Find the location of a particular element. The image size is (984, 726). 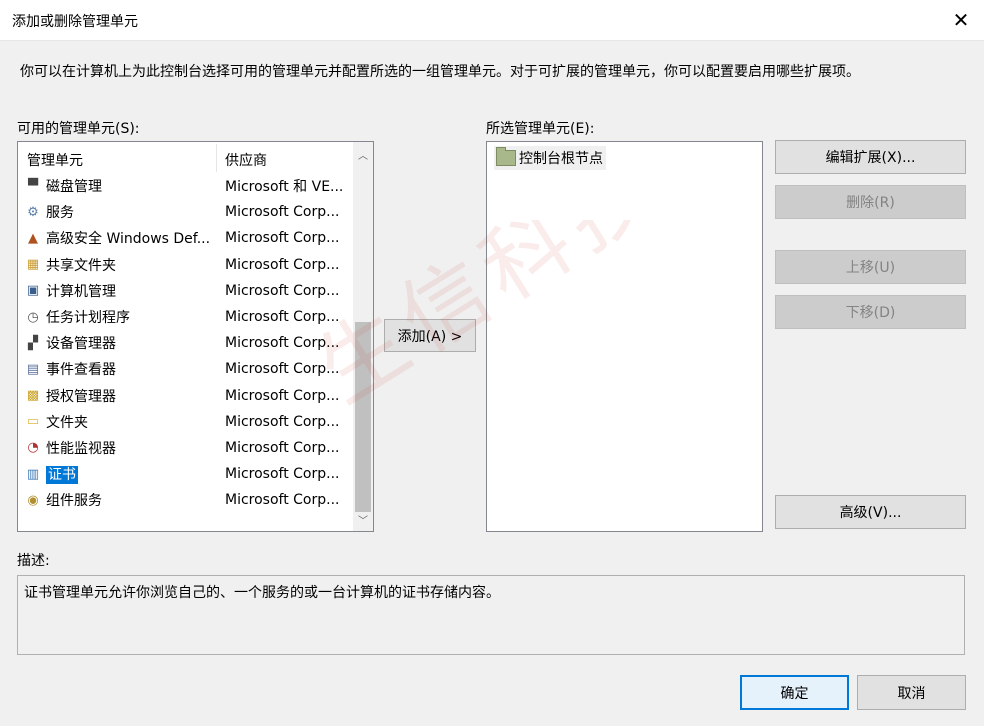

tree-node-console-root: 控制台根节点 is located at coordinates (550, 158).